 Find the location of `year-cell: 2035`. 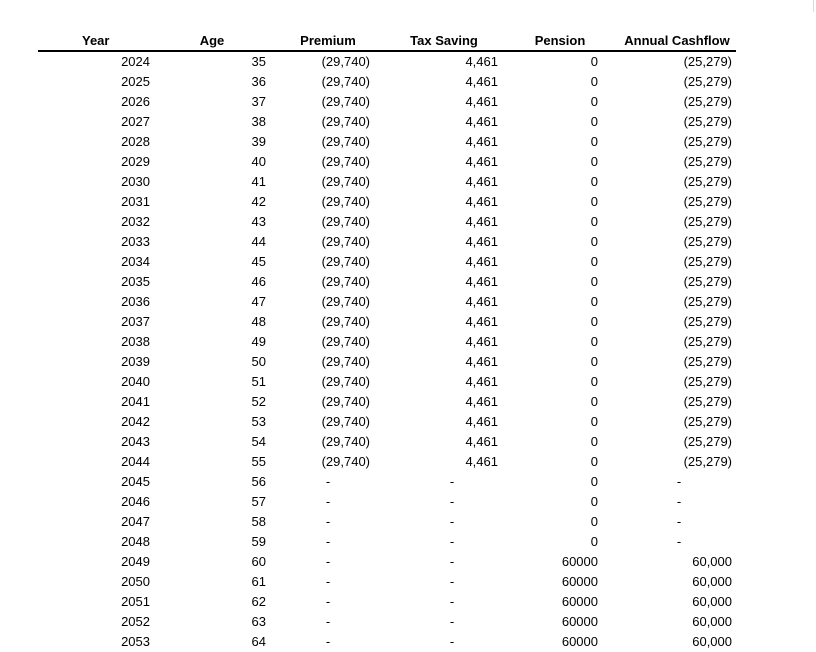

year-cell: 2035 is located at coordinates (135, 281).